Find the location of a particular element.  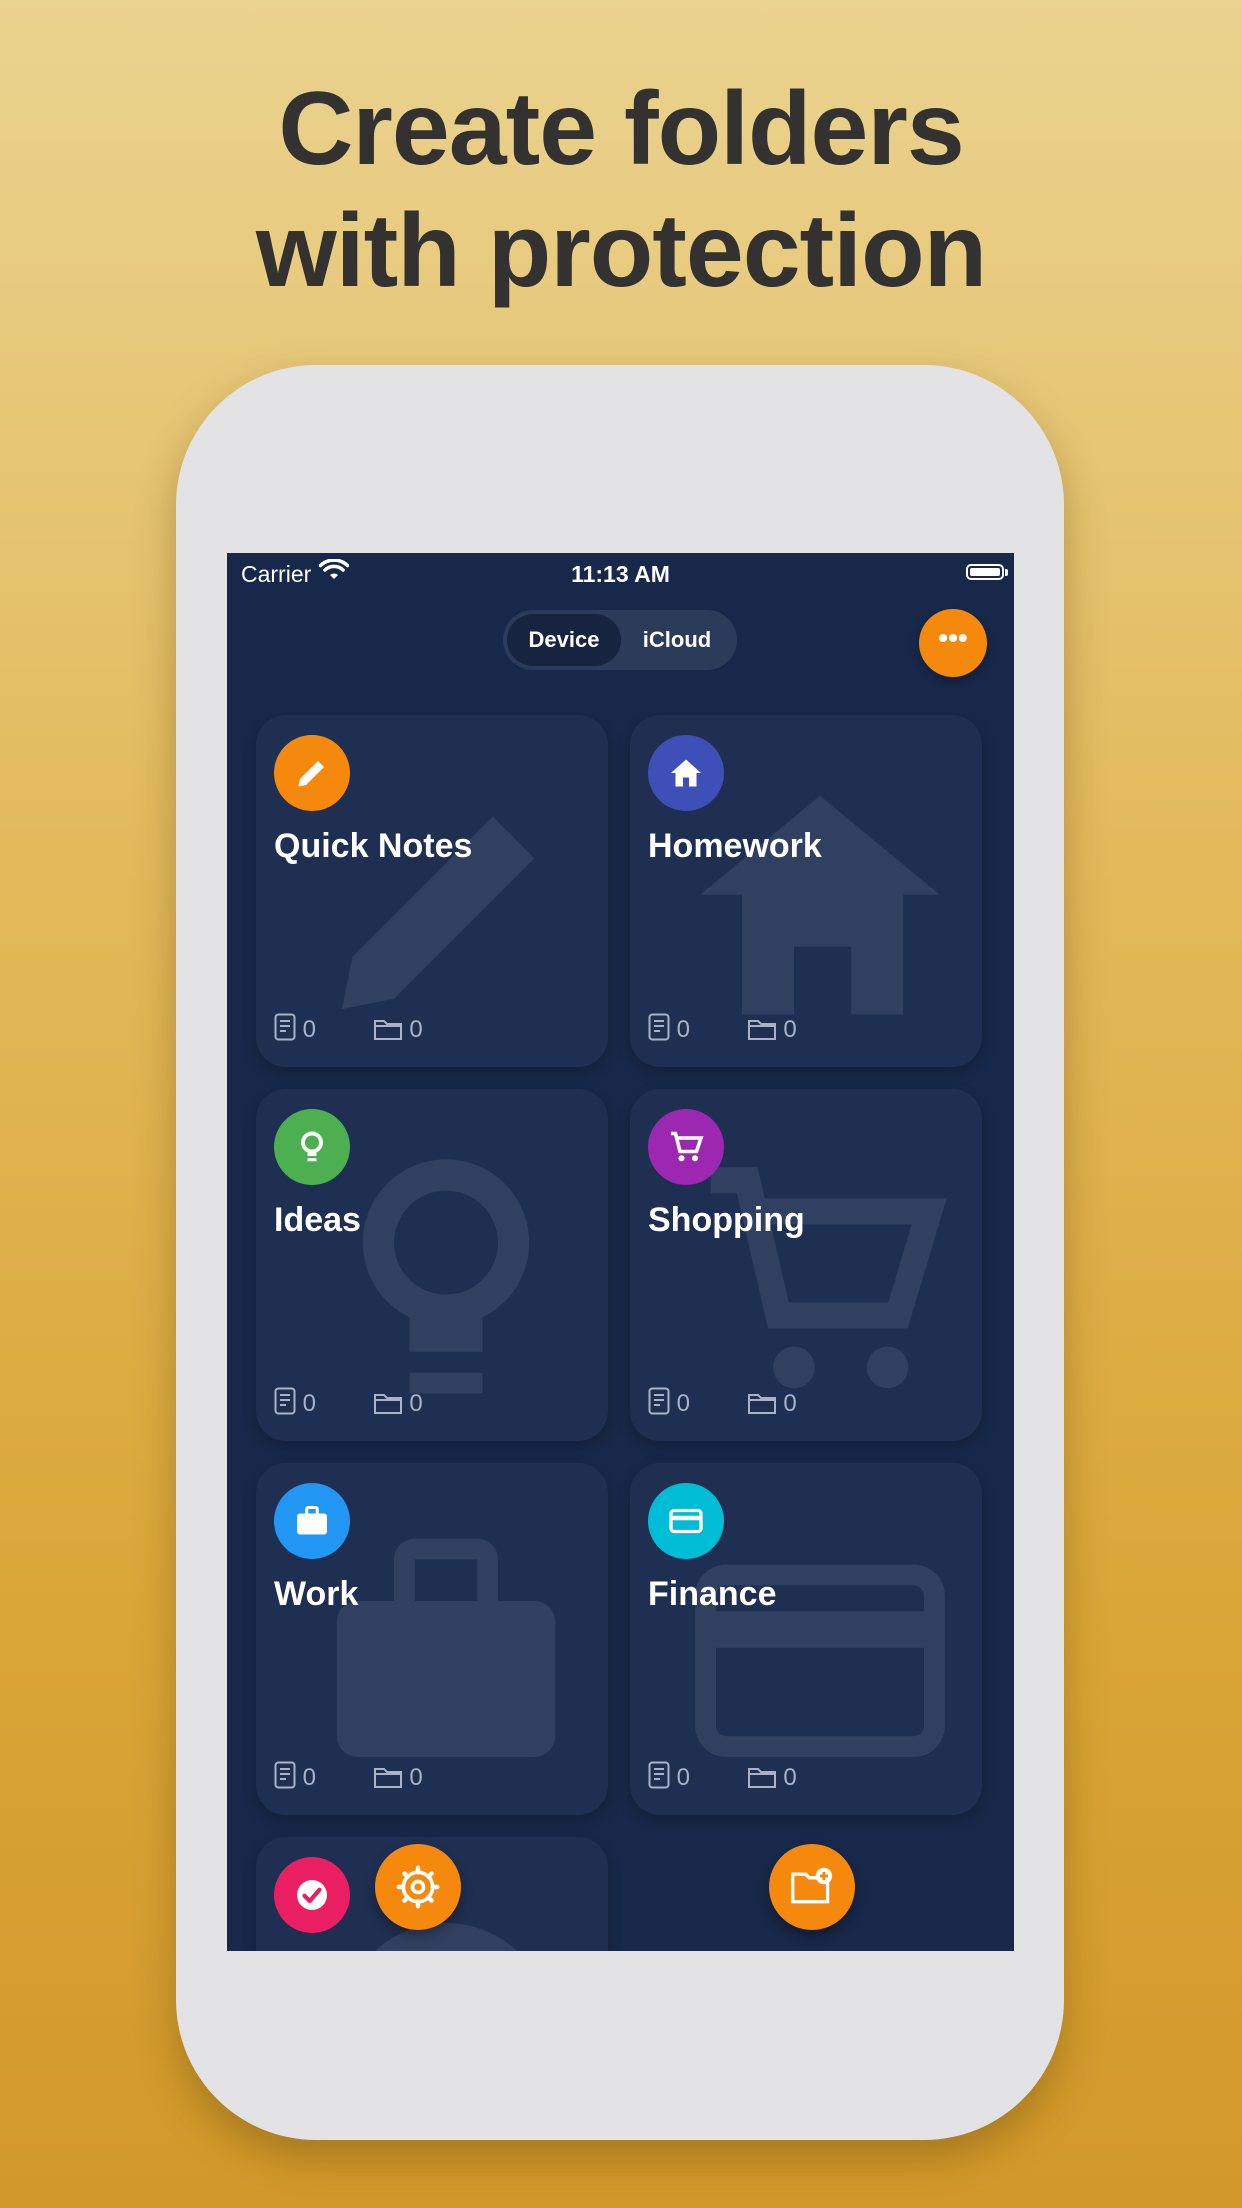

folder-card-shopping: Shopping 0 0 is located at coordinates (806, 1265).